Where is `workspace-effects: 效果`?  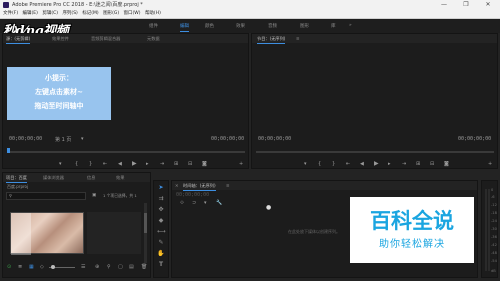 workspace-effects: 效果 is located at coordinates (240, 26).